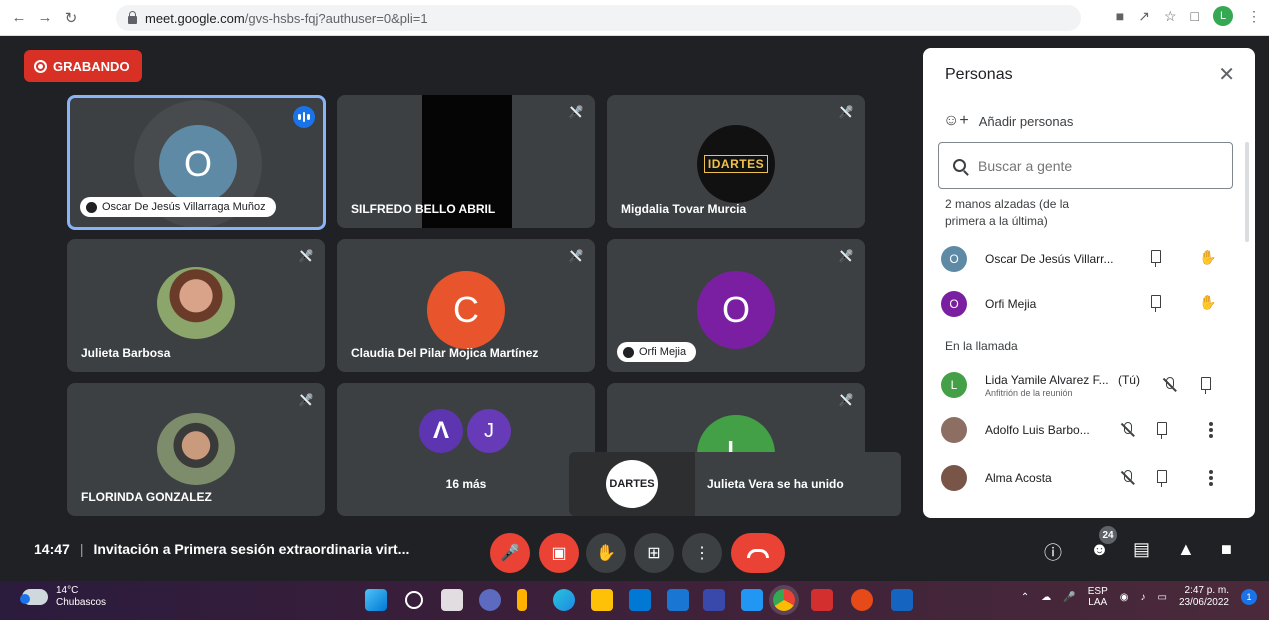 This screenshot has height=620, width=1269. Describe the element at coordinates (714, 600) in the screenshot. I see `app-icon` at that location.